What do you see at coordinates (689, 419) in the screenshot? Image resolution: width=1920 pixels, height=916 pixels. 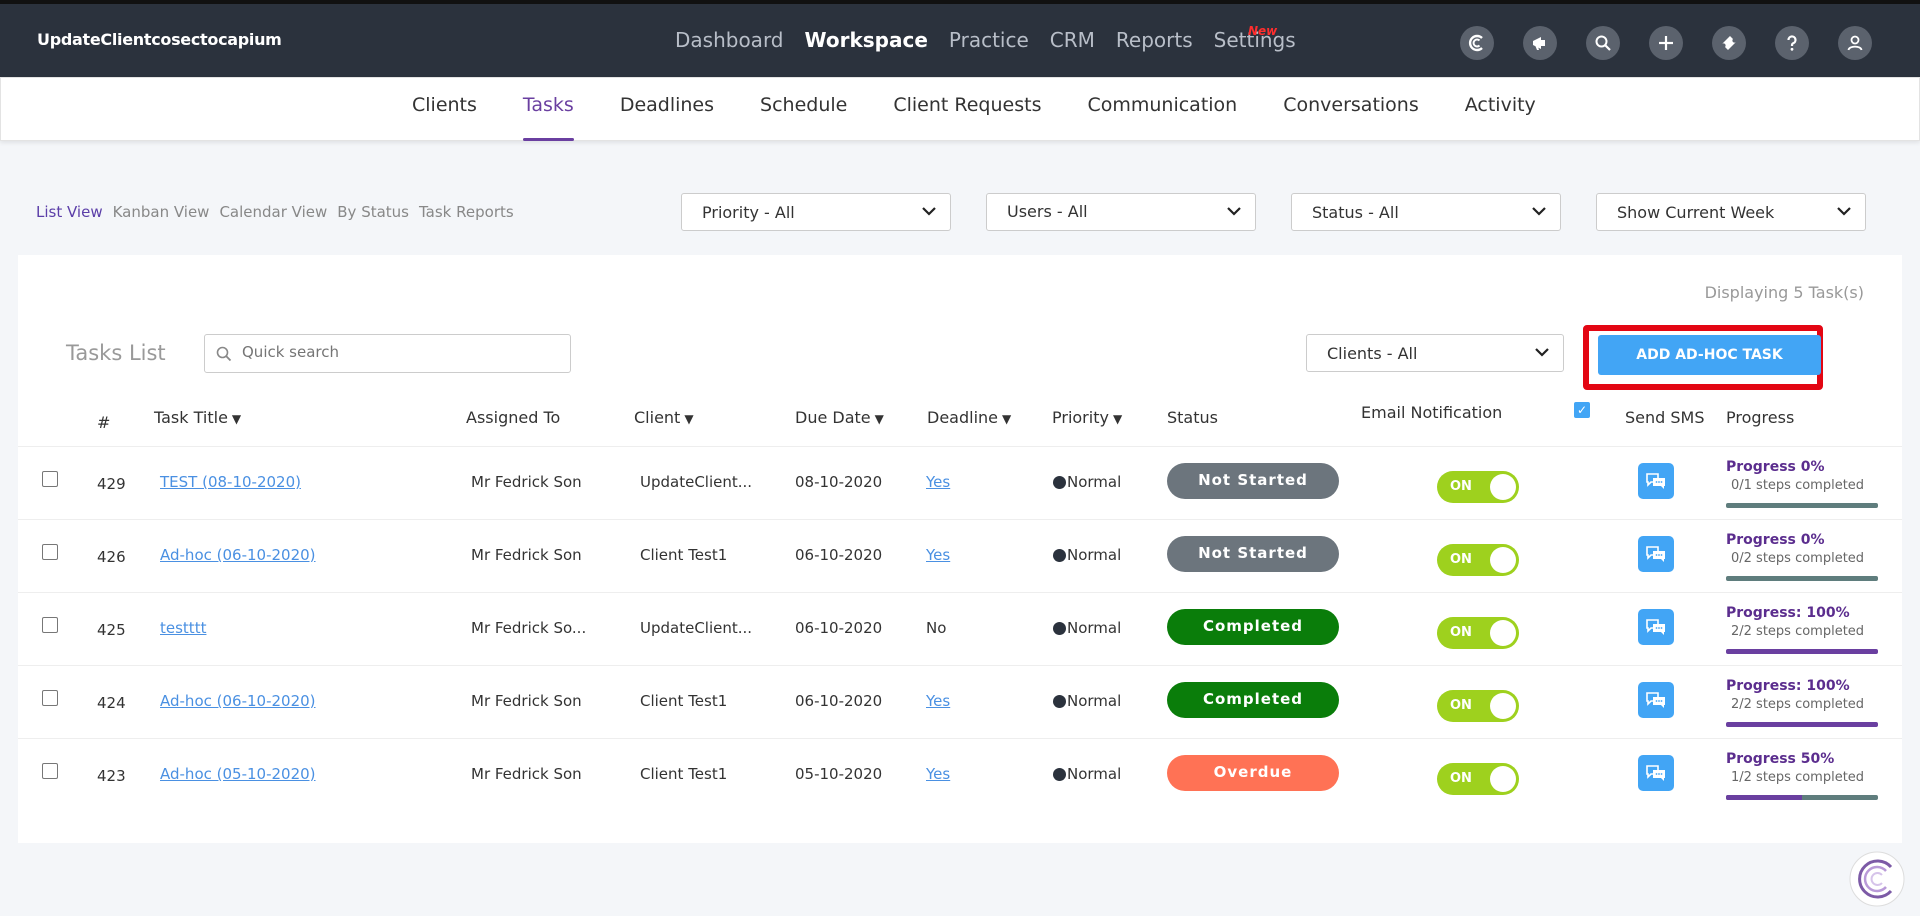 I see `sort-arrow-icon: ▼` at bounding box center [689, 419].